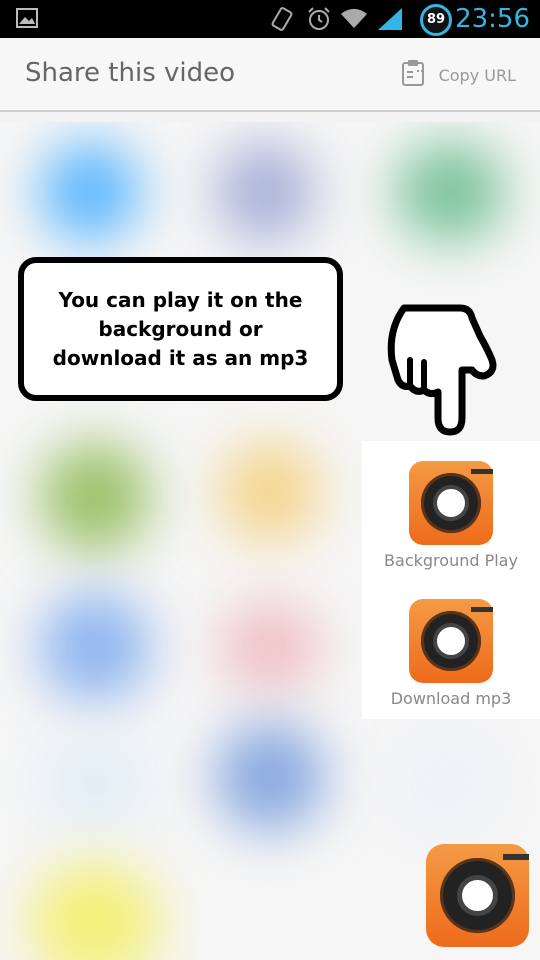 The height and width of the screenshot is (960, 540). Describe the element at coordinates (477, 895) in the screenshot. I see `app-launcher-button` at that location.